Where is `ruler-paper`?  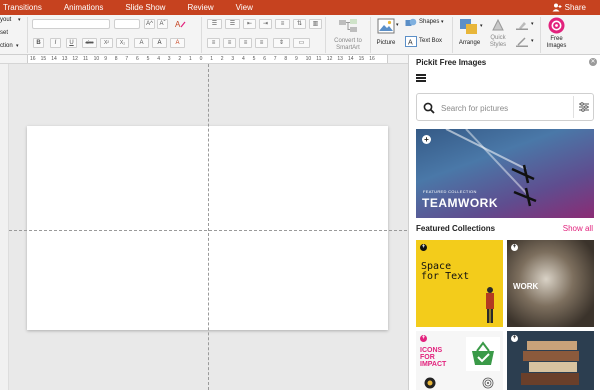 ruler-paper is located at coordinates (207, 59).